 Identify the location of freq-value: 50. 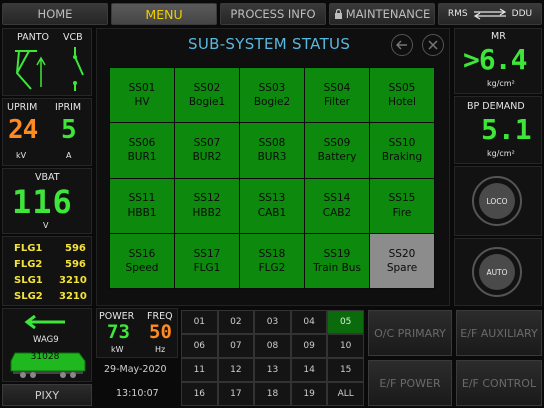
(160, 332).